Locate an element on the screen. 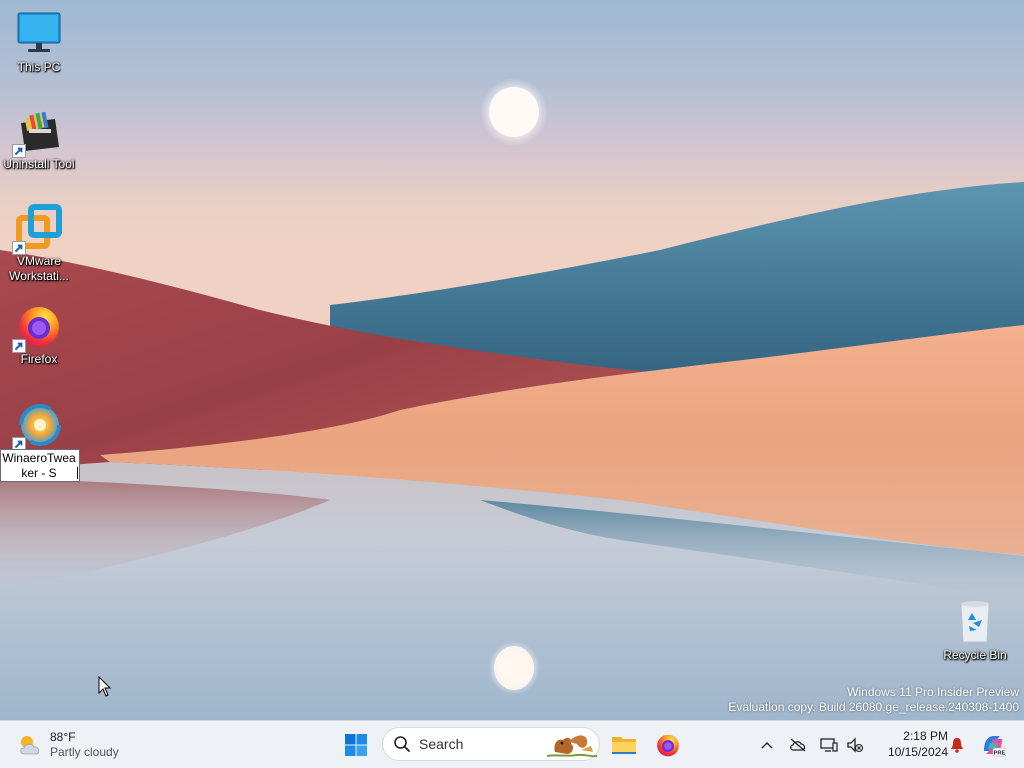 Image resolution: width=1024 pixels, height=768 pixels. desktop-icon-winaero-tweaker is located at coordinates (39, 425).